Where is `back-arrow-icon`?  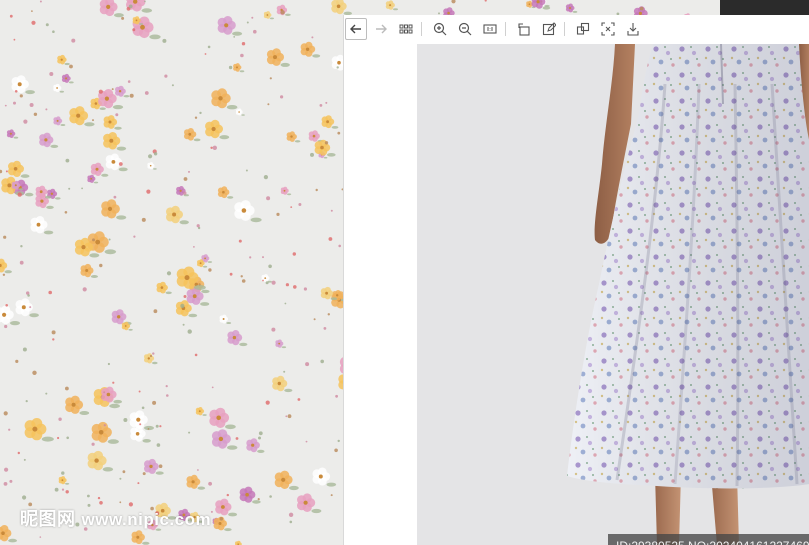
back-arrow-icon is located at coordinates (355, 29).